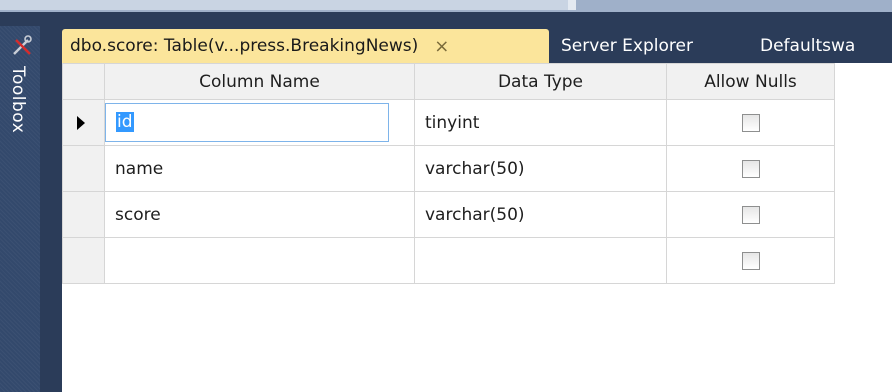  Describe the element at coordinates (750, 81) in the screenshot. I see `allow-nulls-header: Allow Nulls` at that location.